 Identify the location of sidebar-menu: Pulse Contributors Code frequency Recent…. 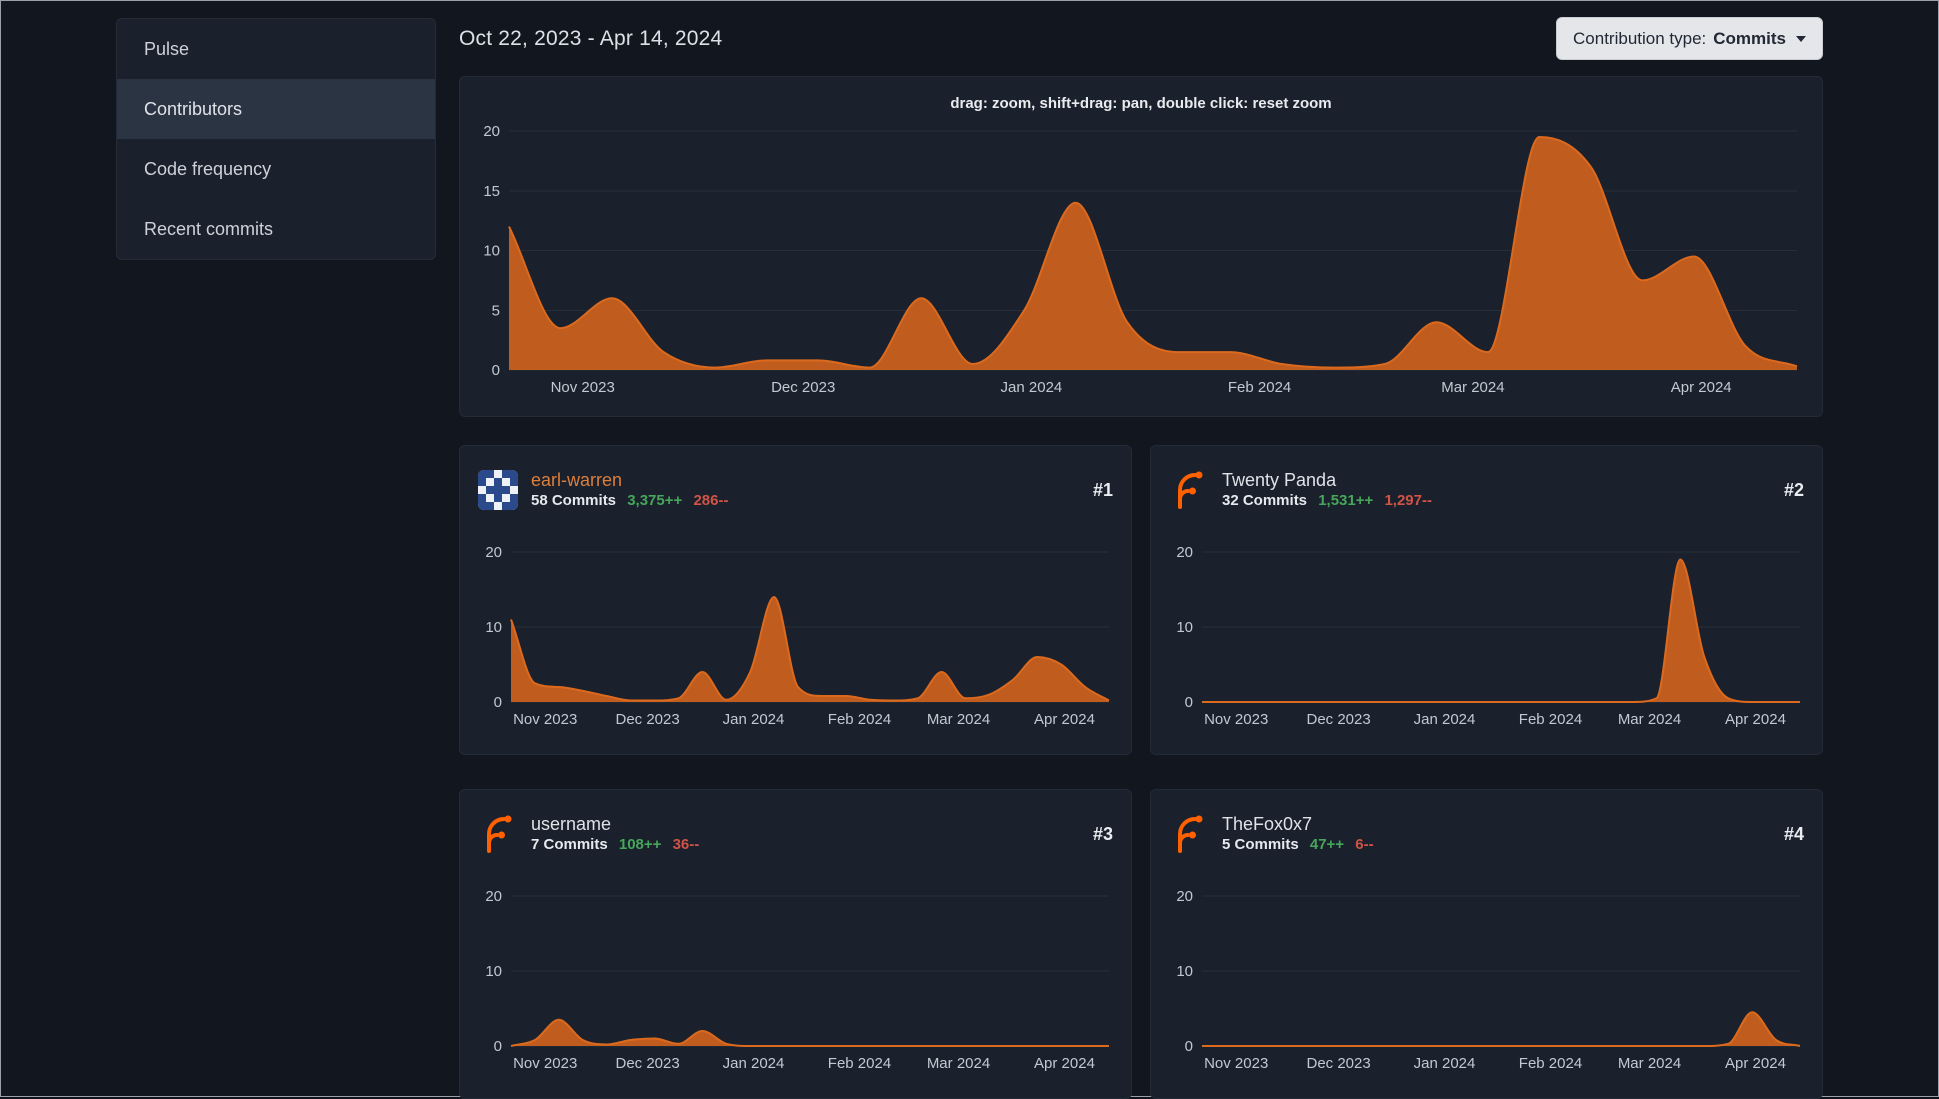
(276, 139).